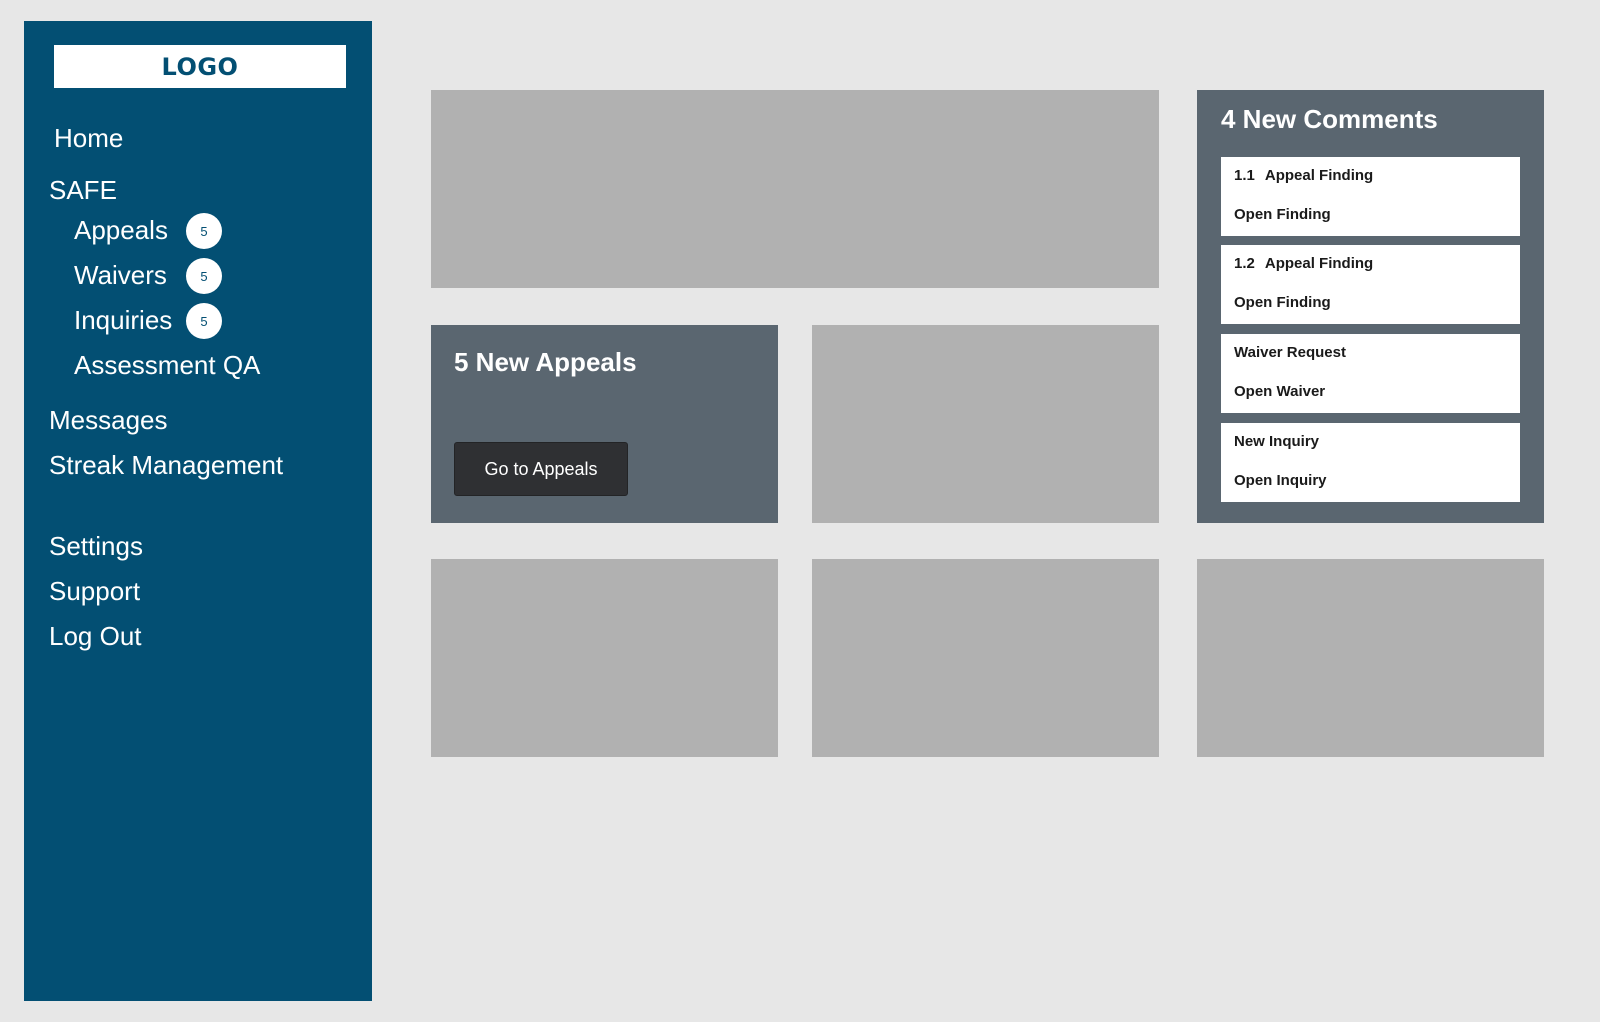 The image size is (1600, 1022). I want to click on nav-waivers: Waivers, so click(120, 275).